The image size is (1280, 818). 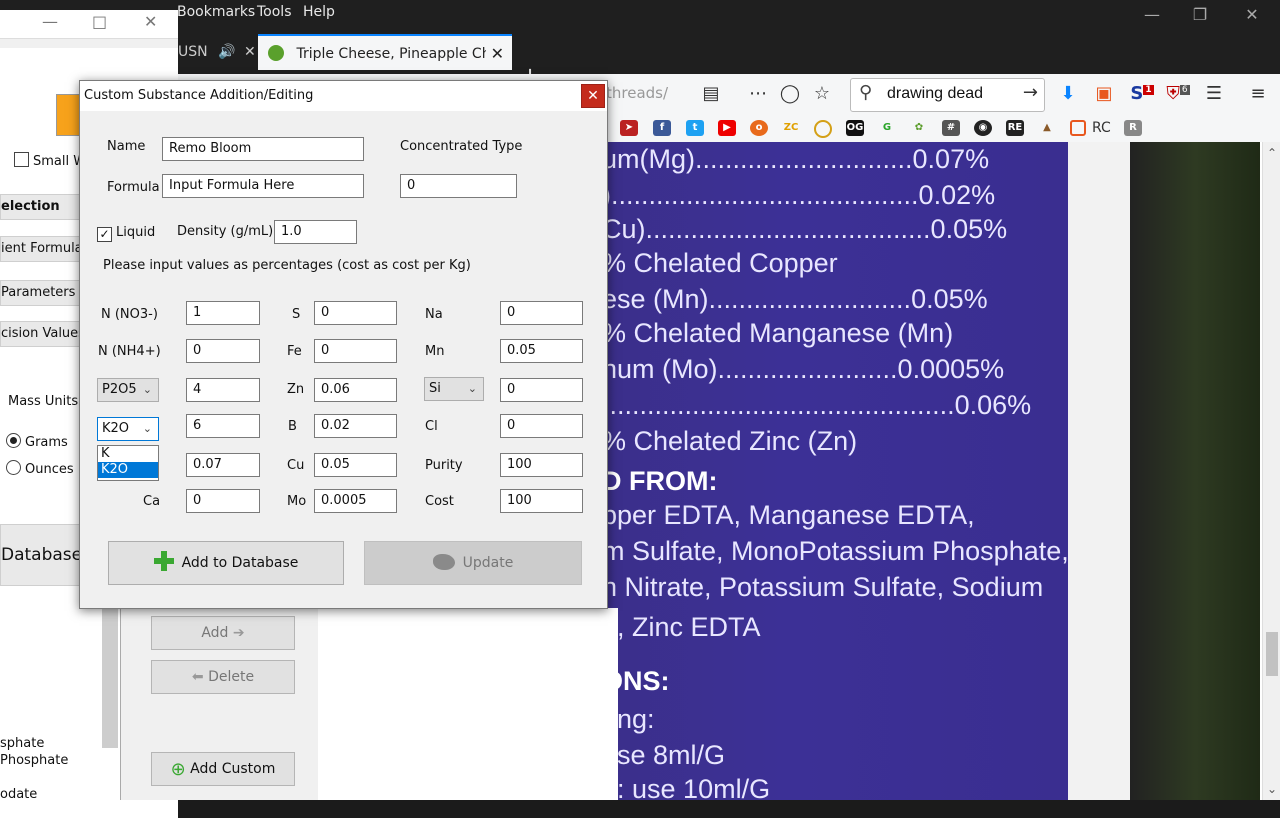 What do you see at coordinates (983, 128) in the screenshot?
I see `github-icon: ◉` at bounding box center [983, 128].